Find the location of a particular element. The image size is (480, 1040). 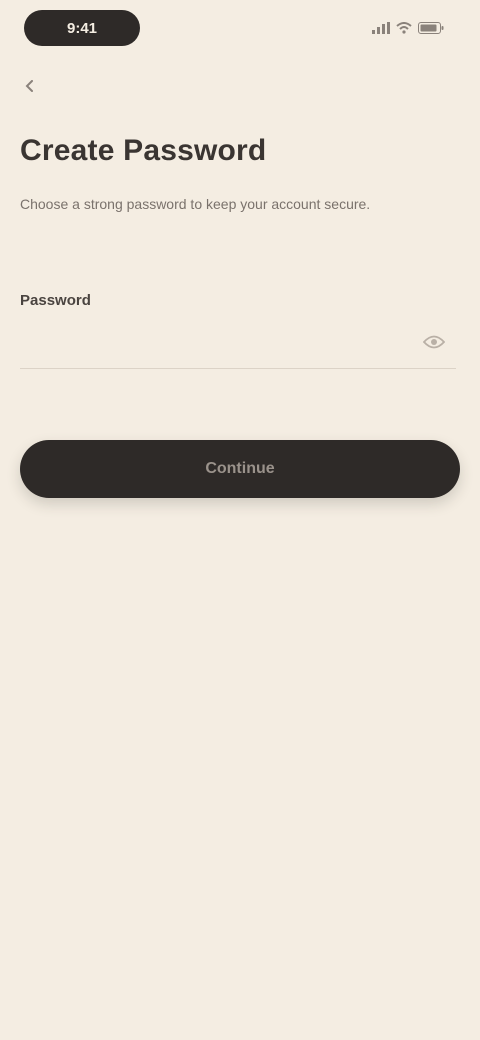

wifi-icon is located at coordinates (404, 29).